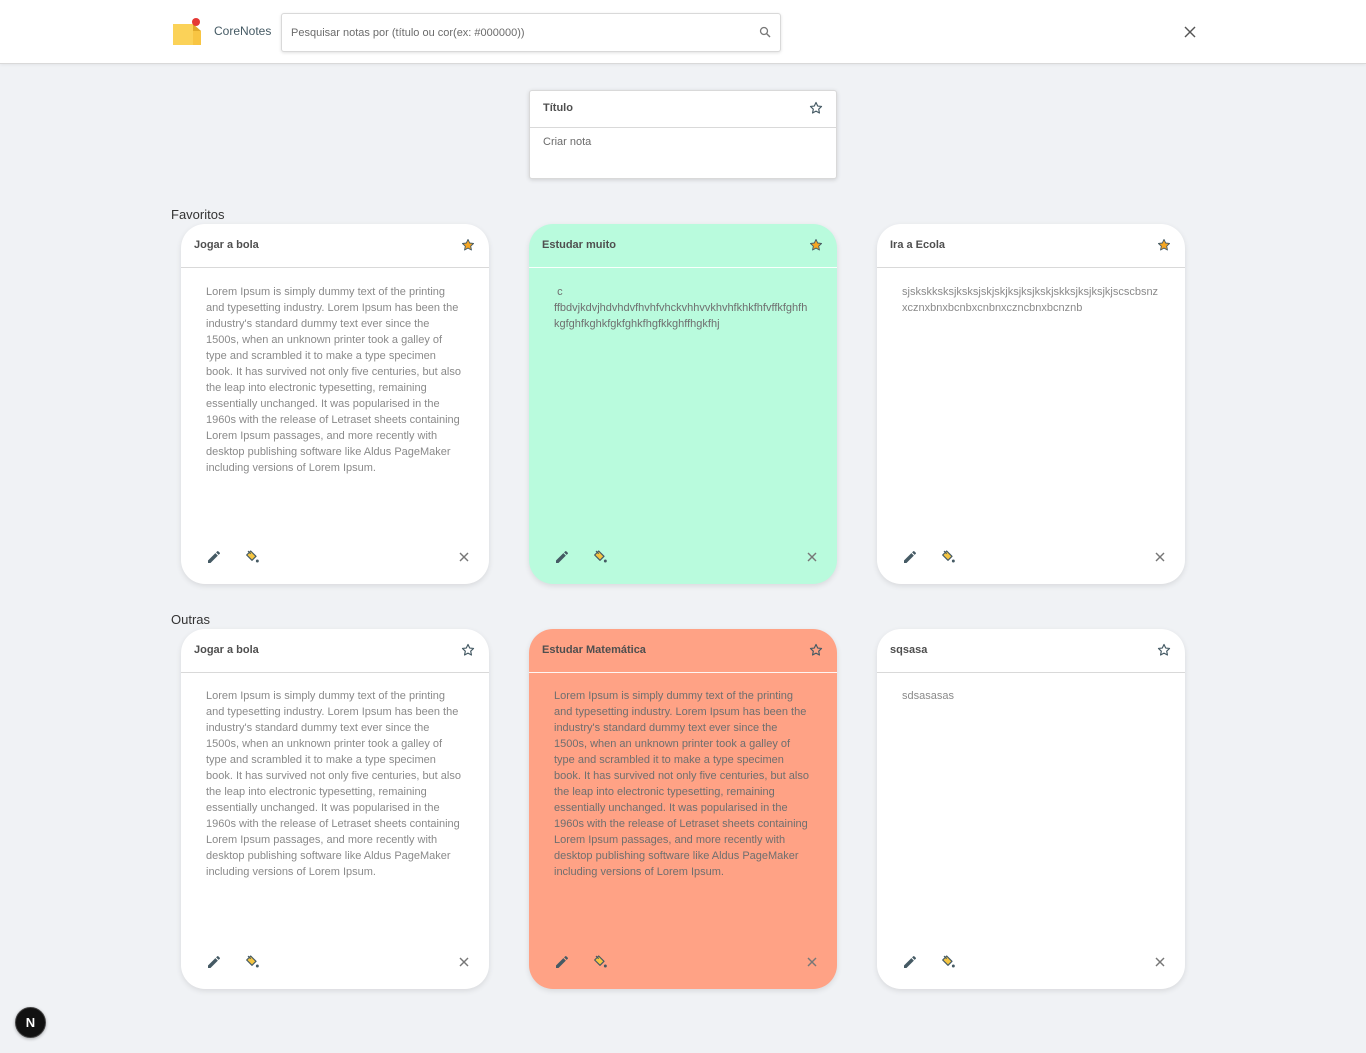 The width and height of the screenshot is (1366, 1053). I want to click on create-note-card: Título Criar nota, so click(683, 134).